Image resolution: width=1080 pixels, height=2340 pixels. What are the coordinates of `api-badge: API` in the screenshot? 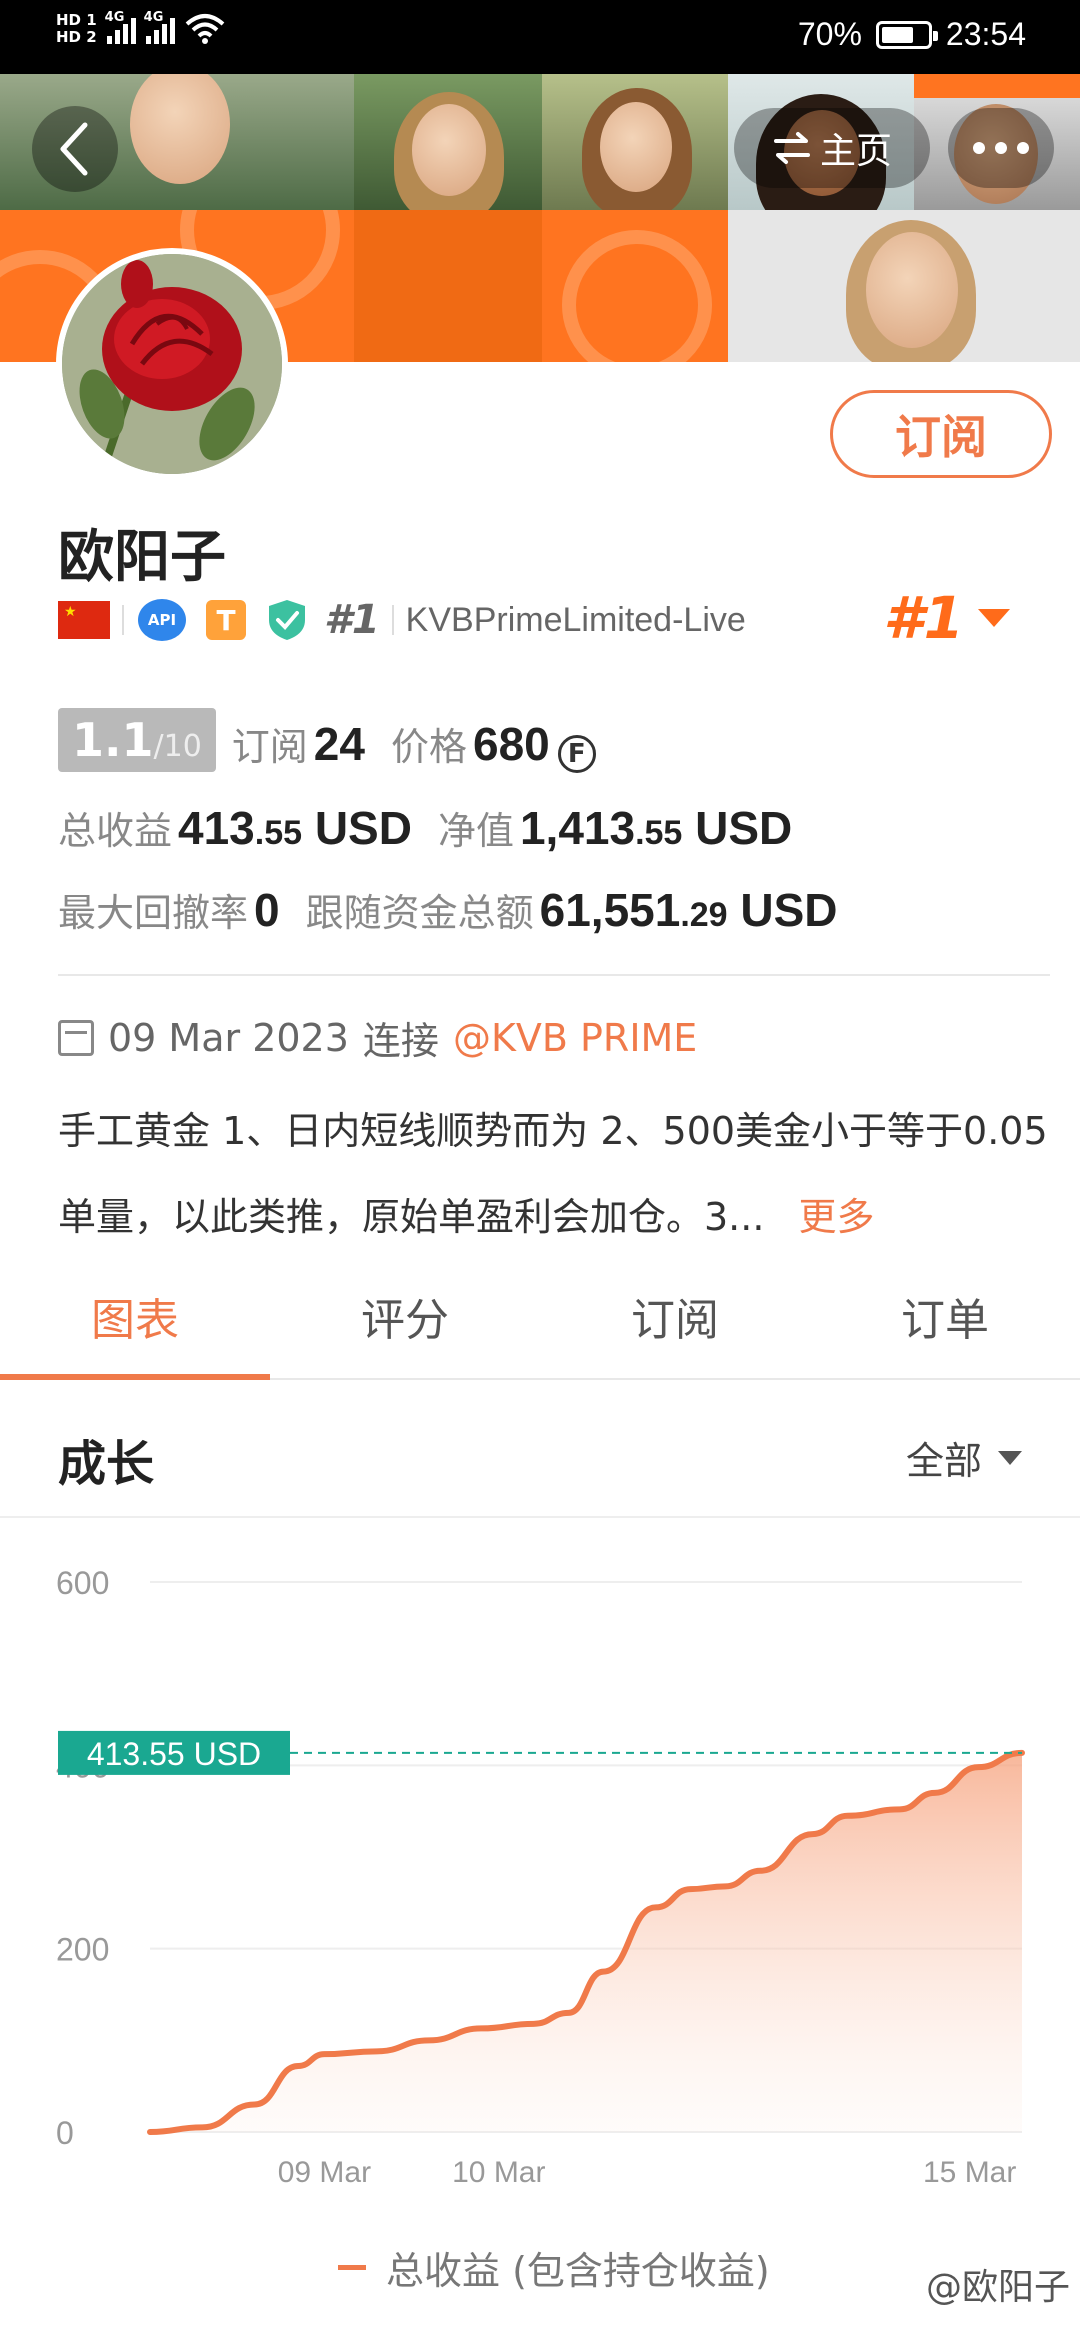 It's located at (162, 620).